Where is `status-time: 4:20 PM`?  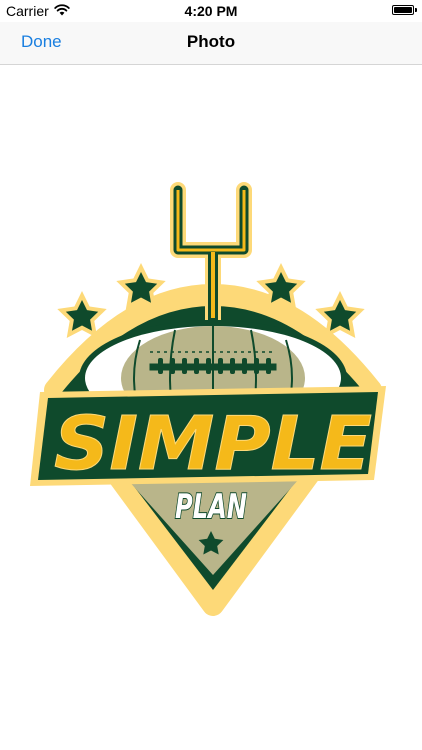 status-time: 4:20 PM is located at coordinates (211, 11).